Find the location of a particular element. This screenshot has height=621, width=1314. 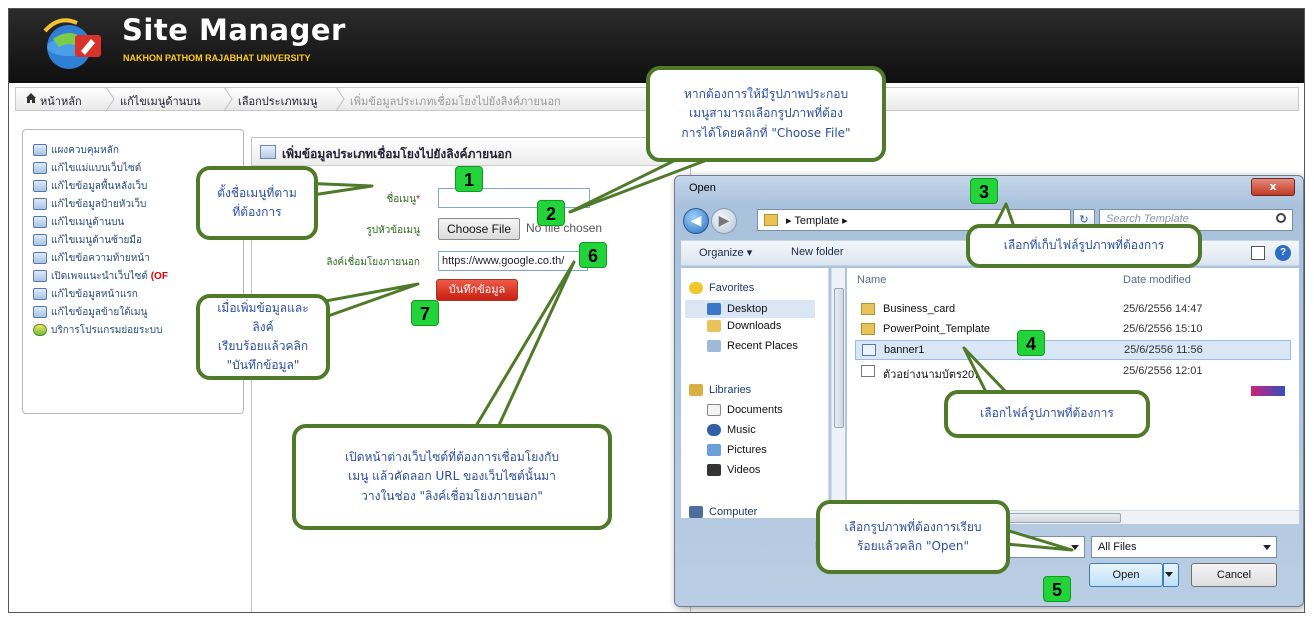

site-logo-icon is located at coordinates (72, 43).